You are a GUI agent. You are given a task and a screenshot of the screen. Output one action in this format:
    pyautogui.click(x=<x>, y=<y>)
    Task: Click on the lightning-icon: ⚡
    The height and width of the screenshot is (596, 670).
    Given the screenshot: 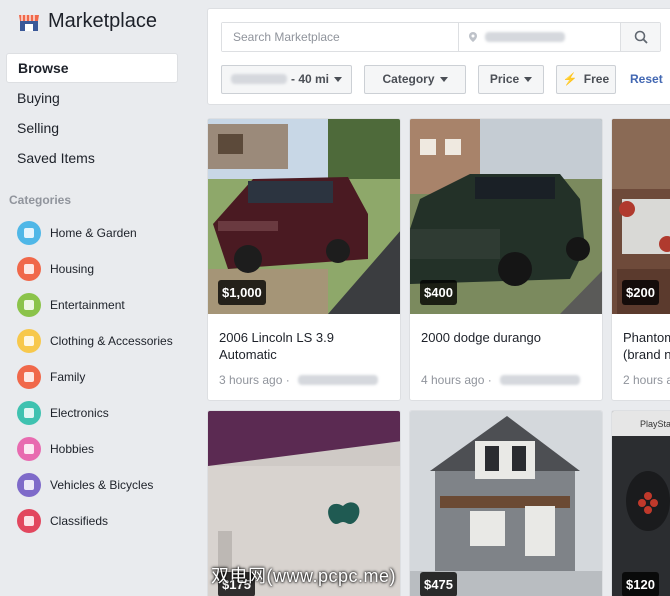 What is the action you would take?
    pyautogui.click(x=570, y=79)
    